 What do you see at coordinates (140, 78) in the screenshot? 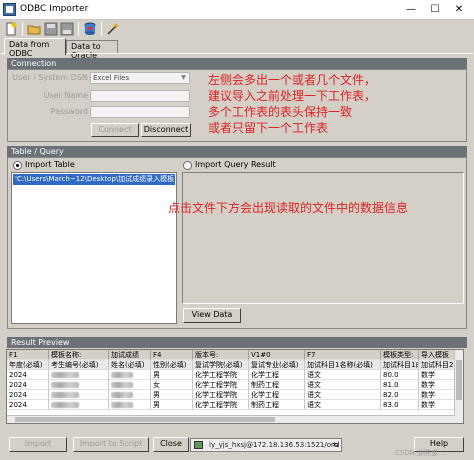
I see `dsn-combo: Excel Files ▼` at bounding box center [140, 78].